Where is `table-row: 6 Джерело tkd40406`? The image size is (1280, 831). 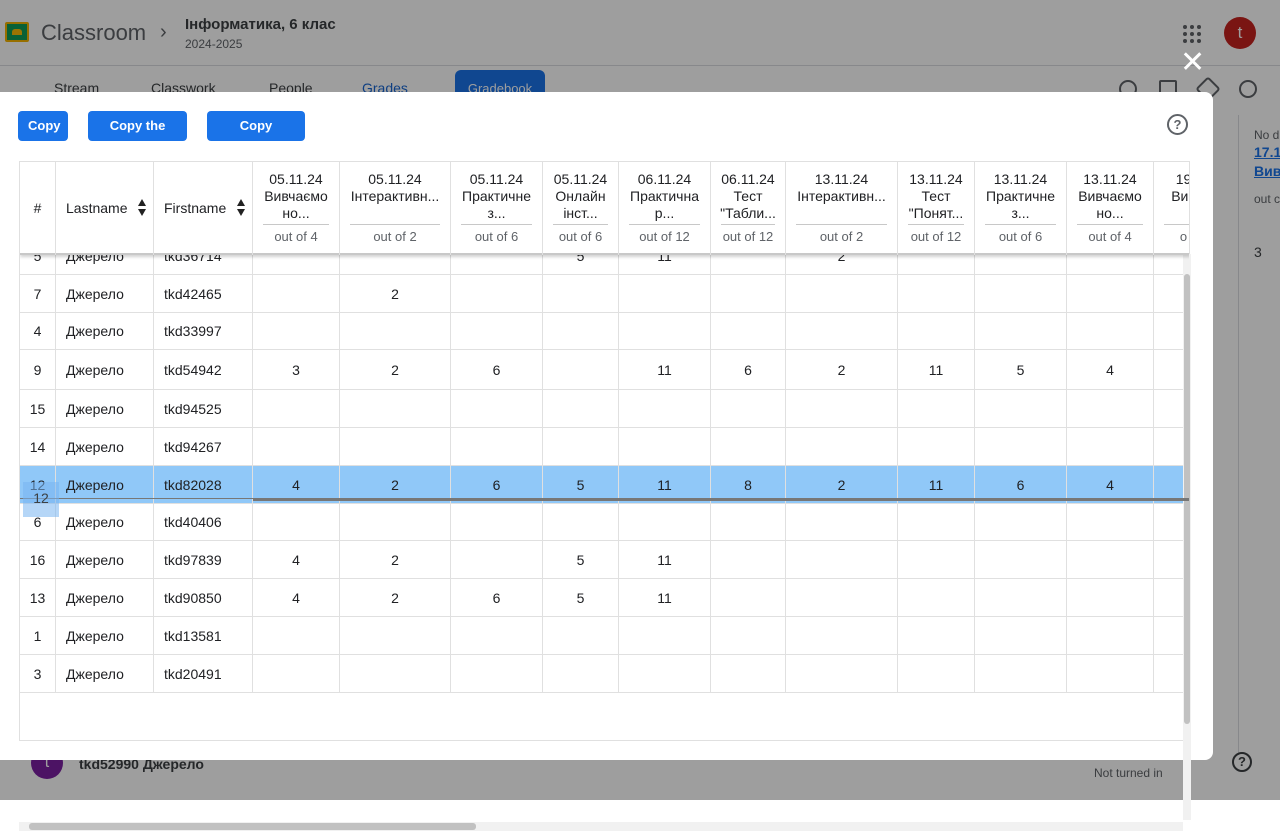
table-row: 6 Джерело tkd40406 is located at coordinates (604, 522).